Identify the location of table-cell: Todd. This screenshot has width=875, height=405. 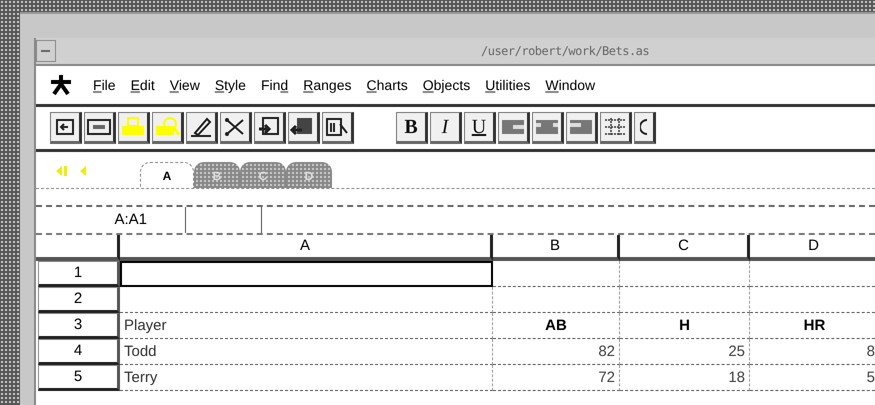
(306, 352).